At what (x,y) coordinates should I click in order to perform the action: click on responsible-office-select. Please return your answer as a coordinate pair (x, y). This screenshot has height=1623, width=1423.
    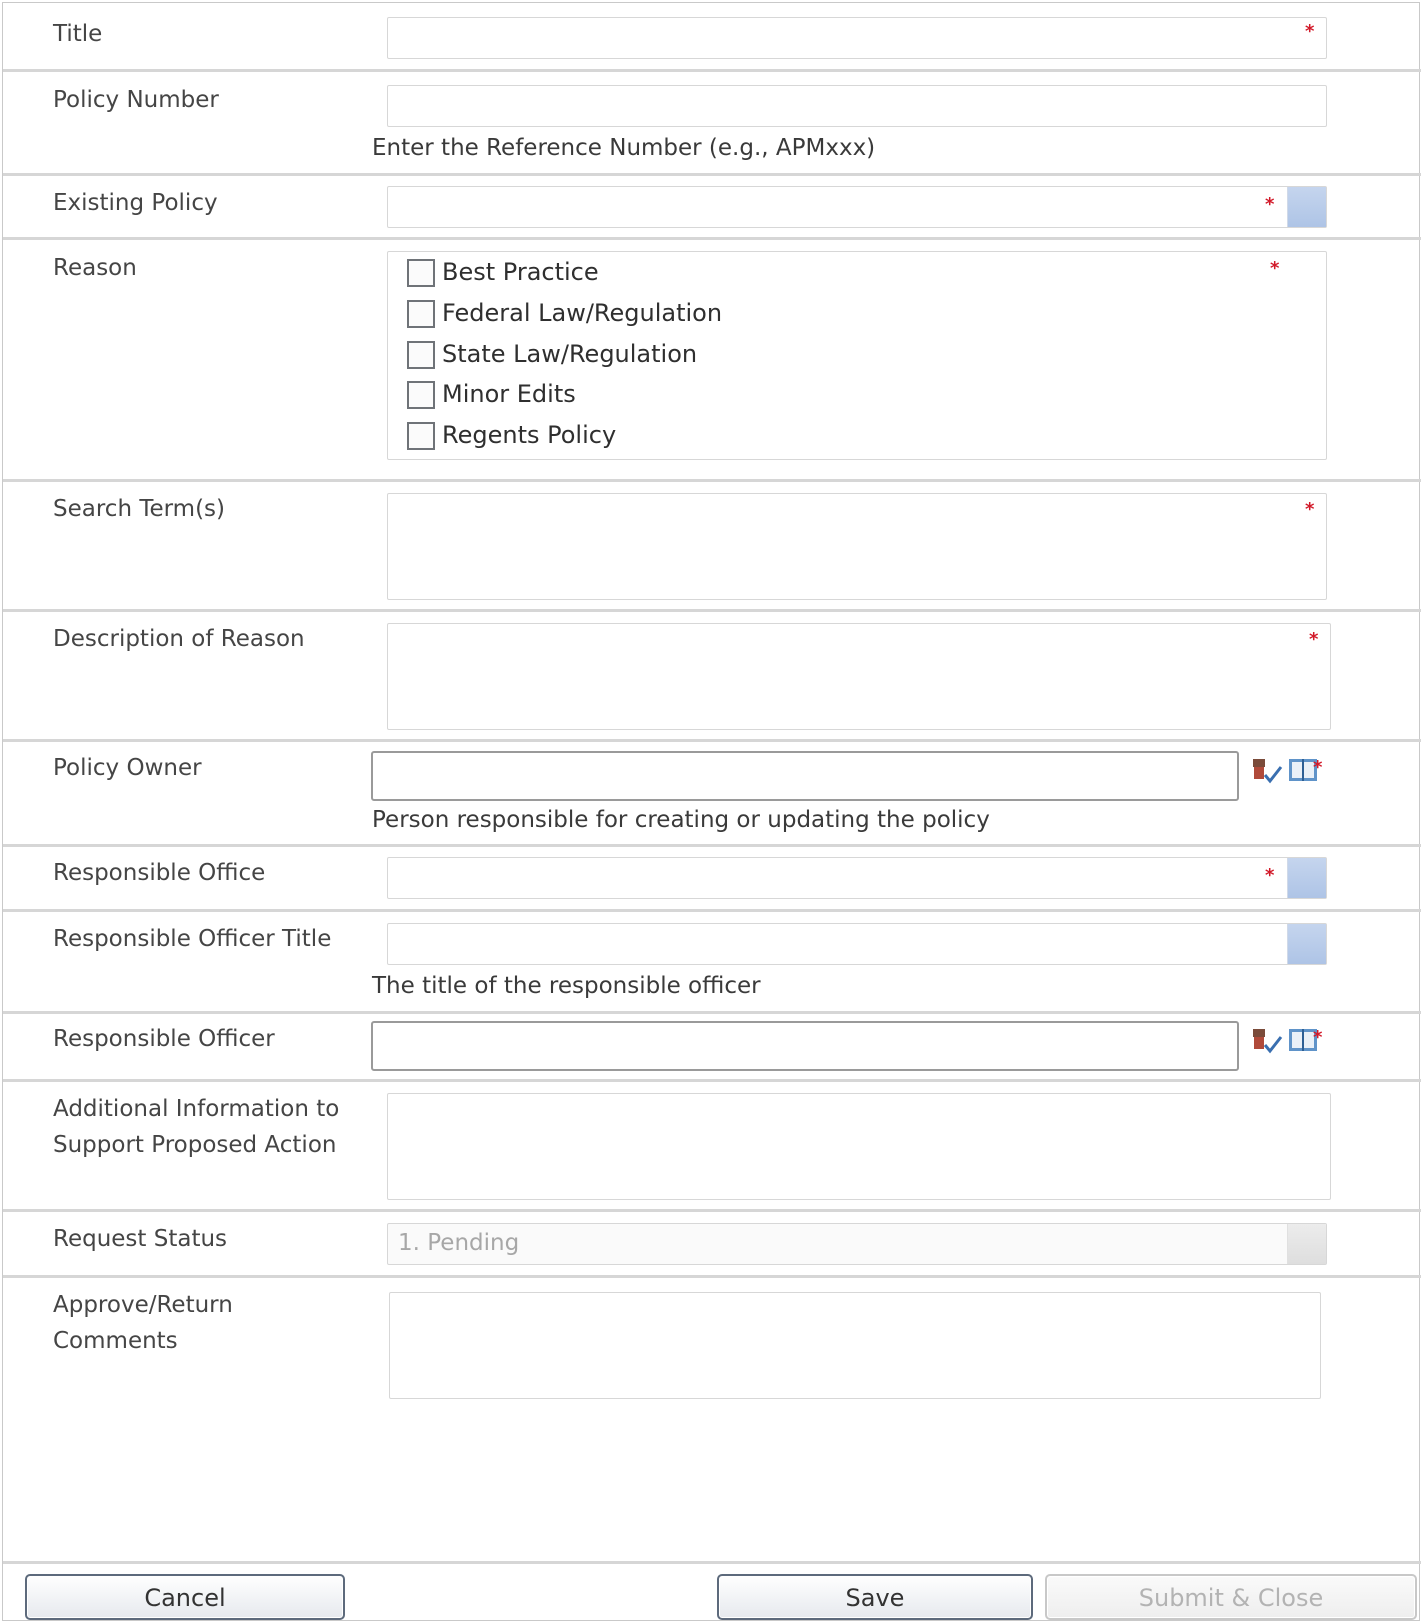
    Looking at the image, I should click on (857, 878).